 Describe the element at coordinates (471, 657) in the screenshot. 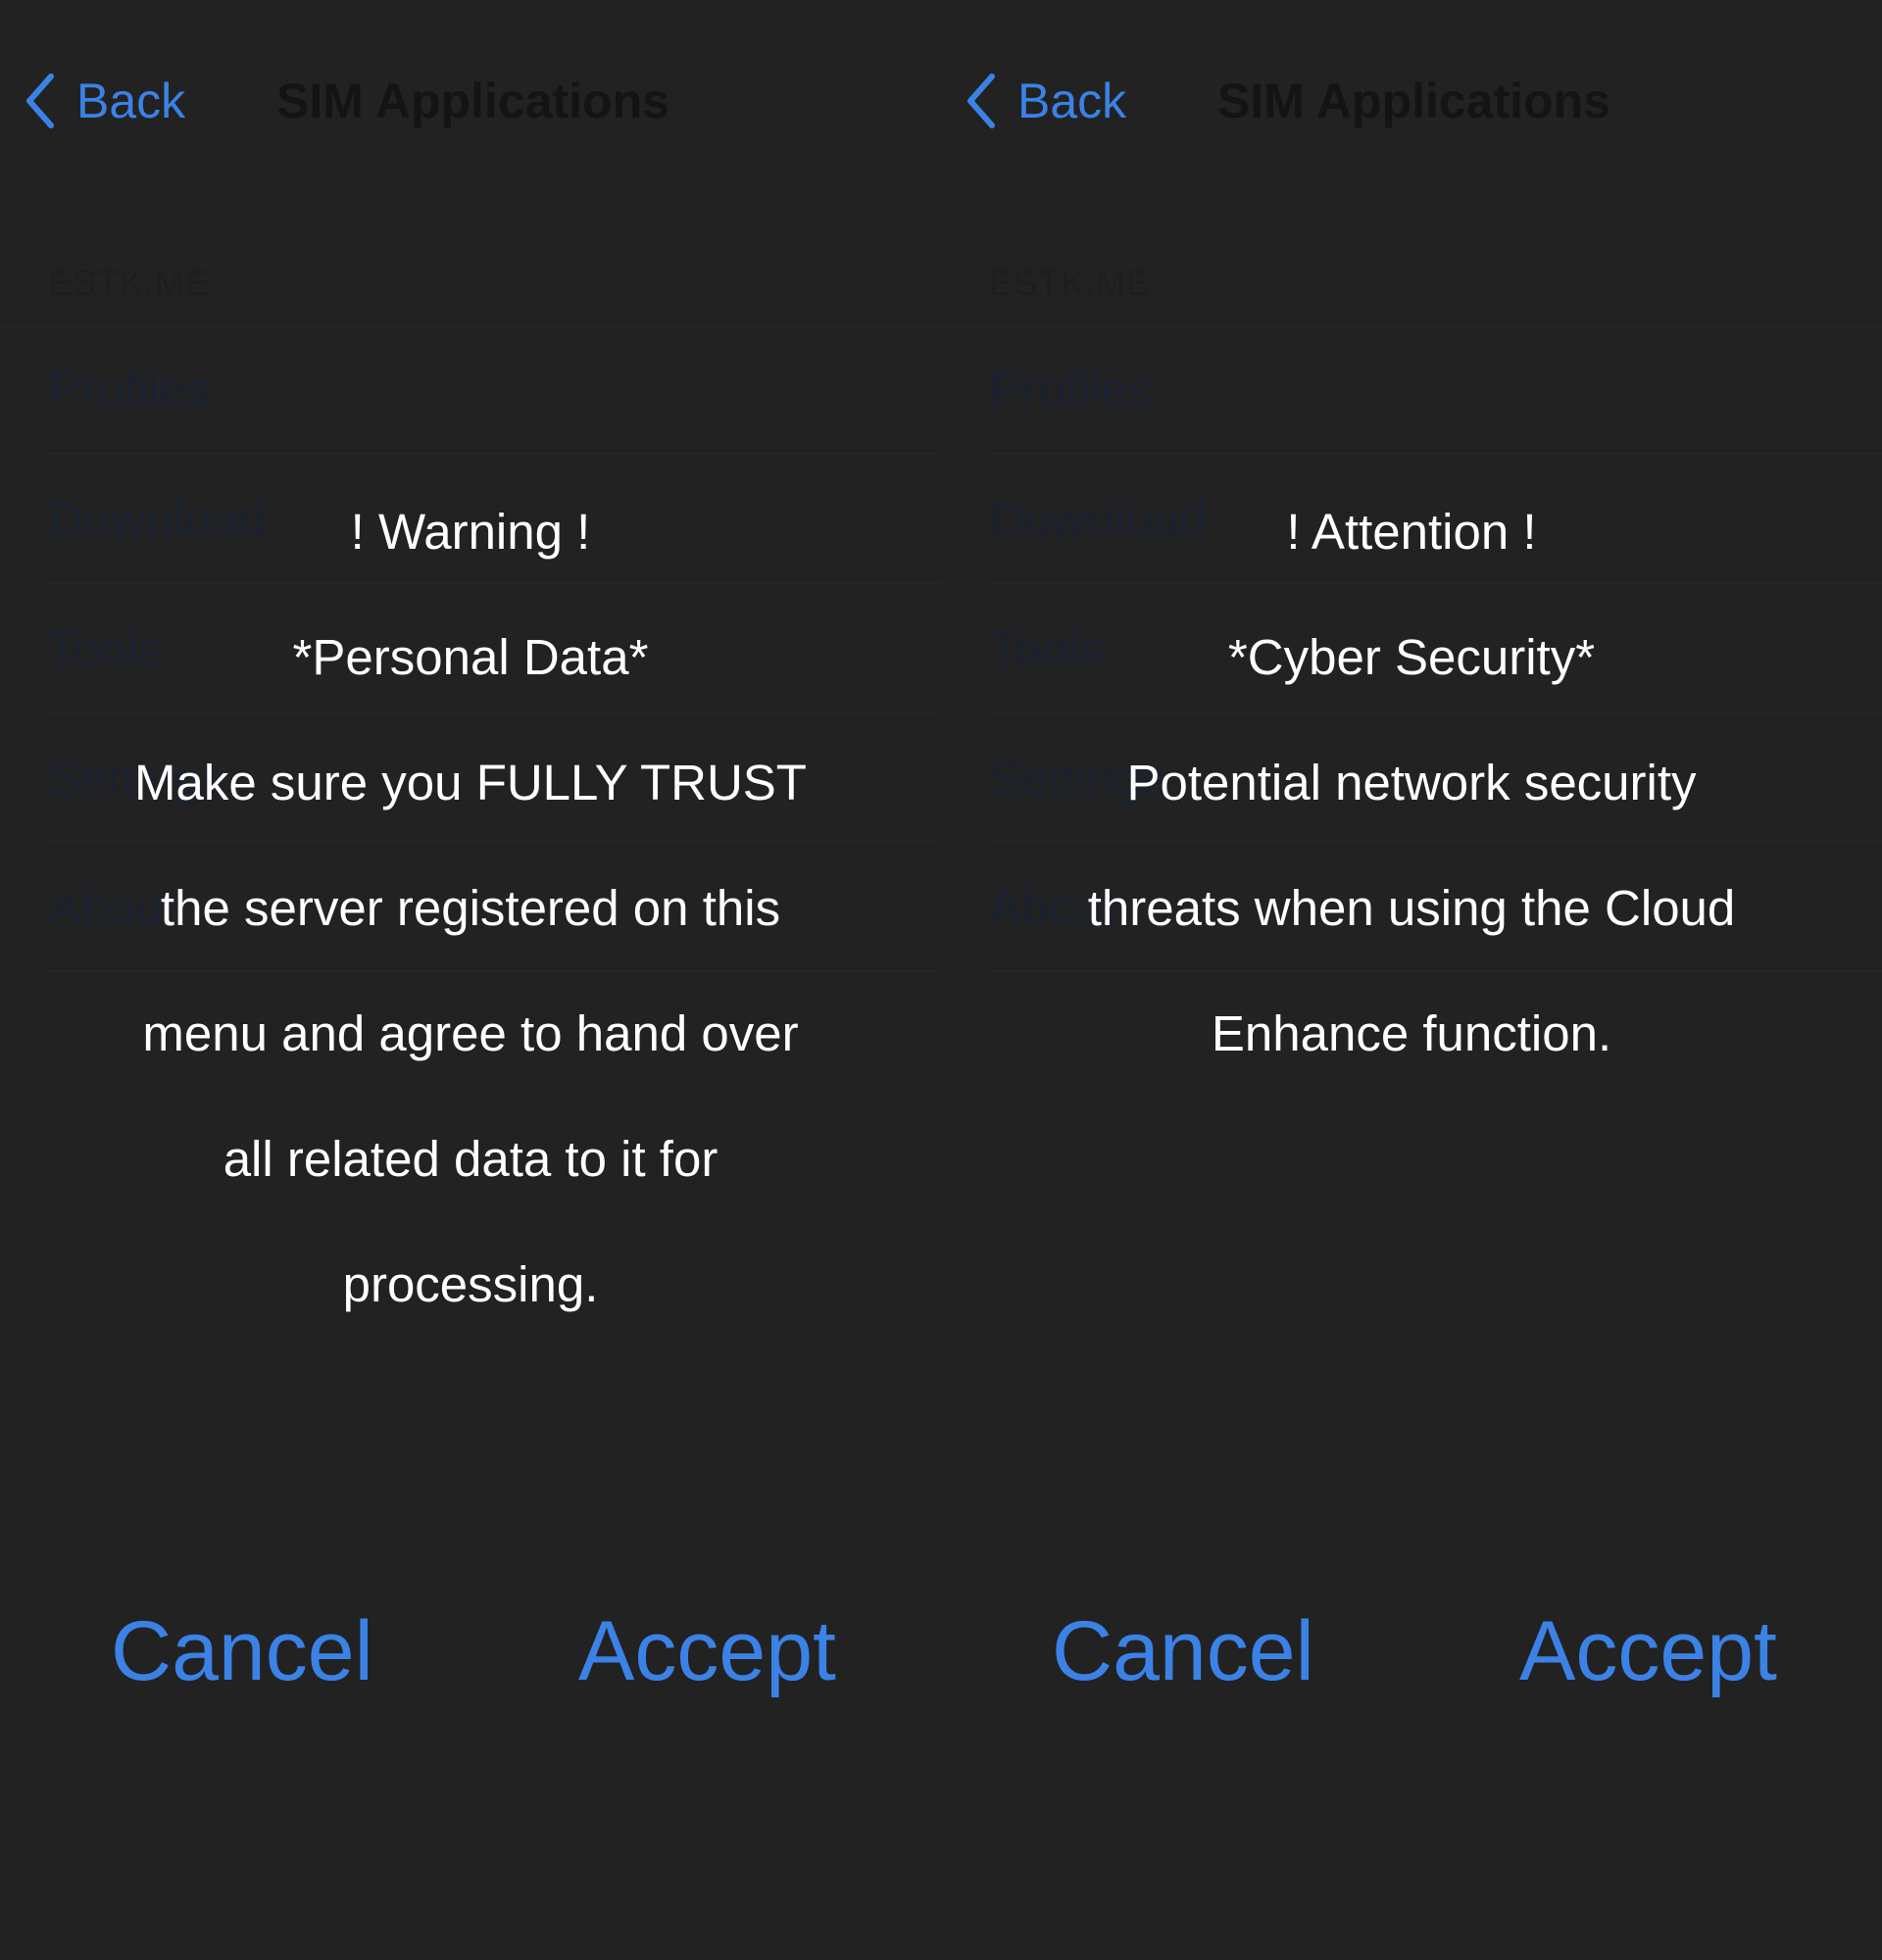

I see `alert-subtitle: *Personal Data*` at that location.